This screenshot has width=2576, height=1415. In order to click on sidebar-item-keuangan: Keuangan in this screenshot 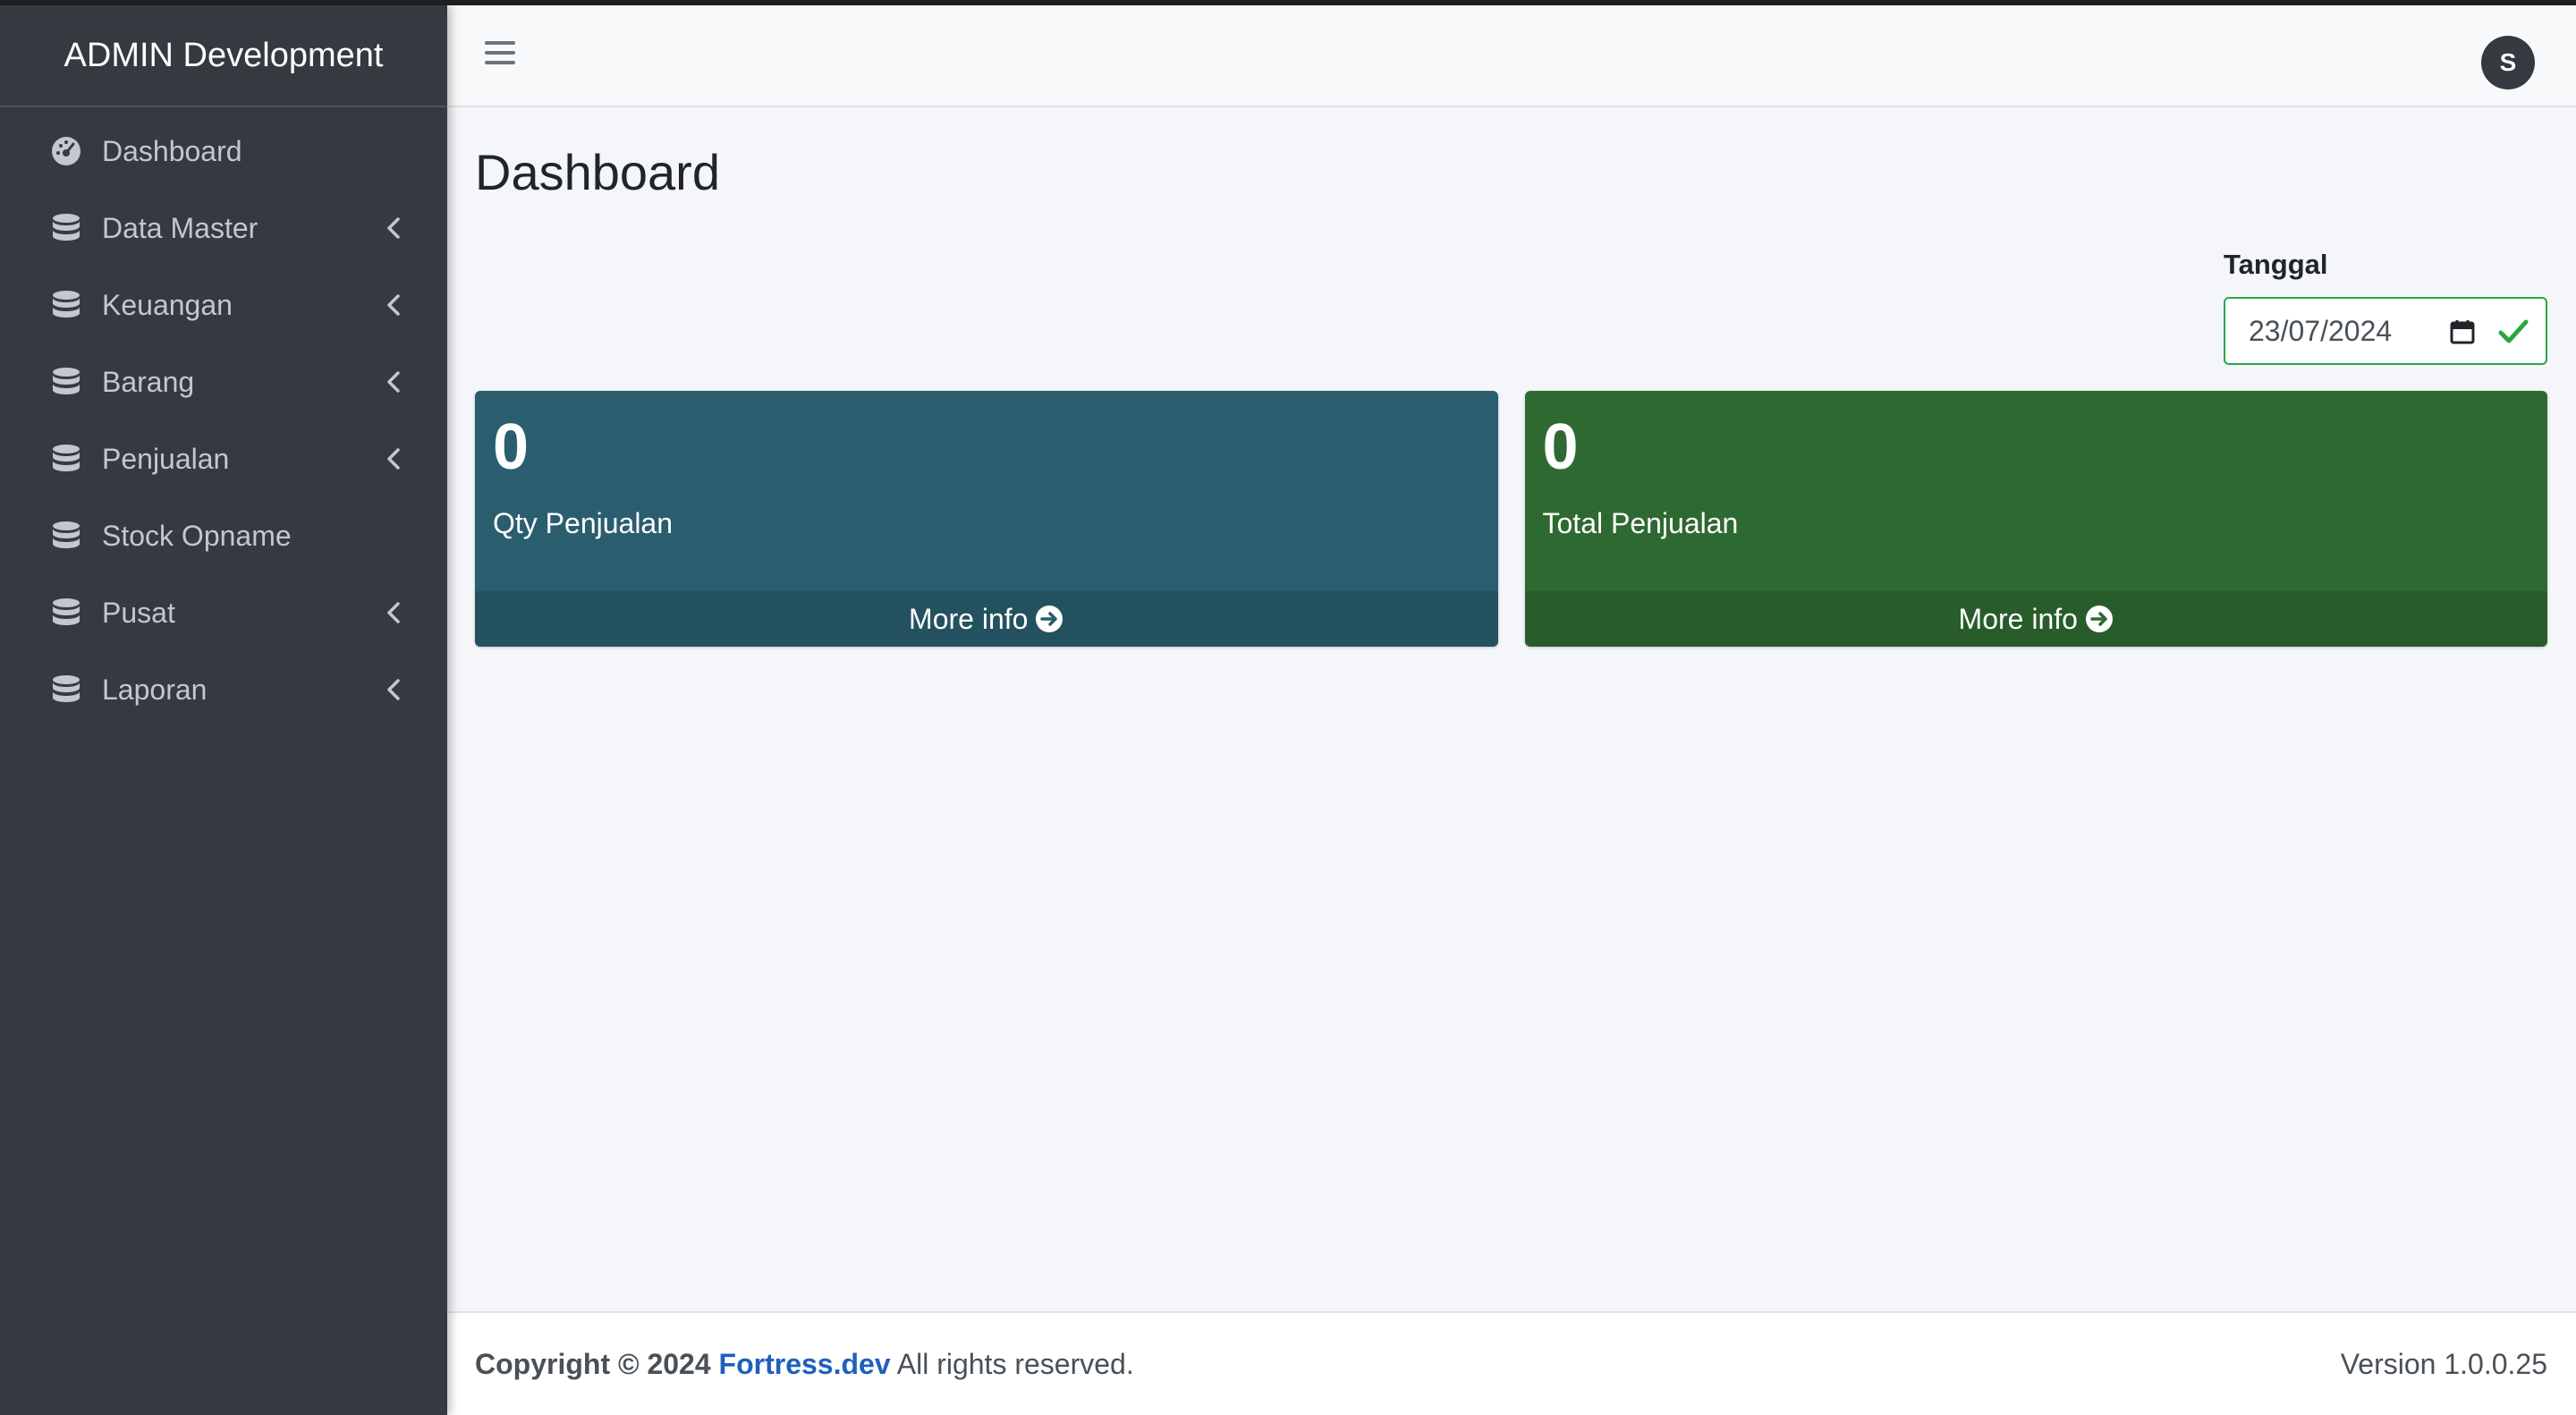, I will do `click(223, 305)`.